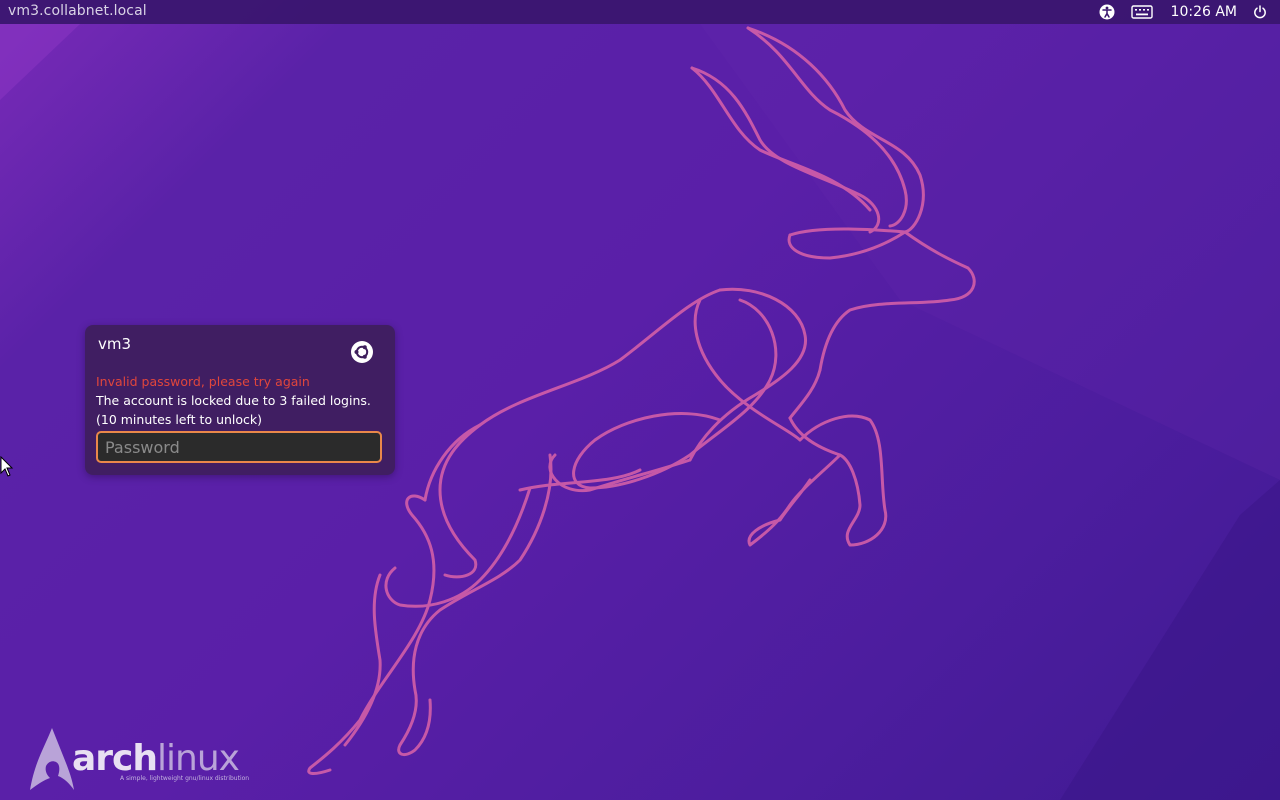  Describe the element at coordinates (156, 758) in the screenshot. I see `arch-linux-wordmark: archlinux` at that location.